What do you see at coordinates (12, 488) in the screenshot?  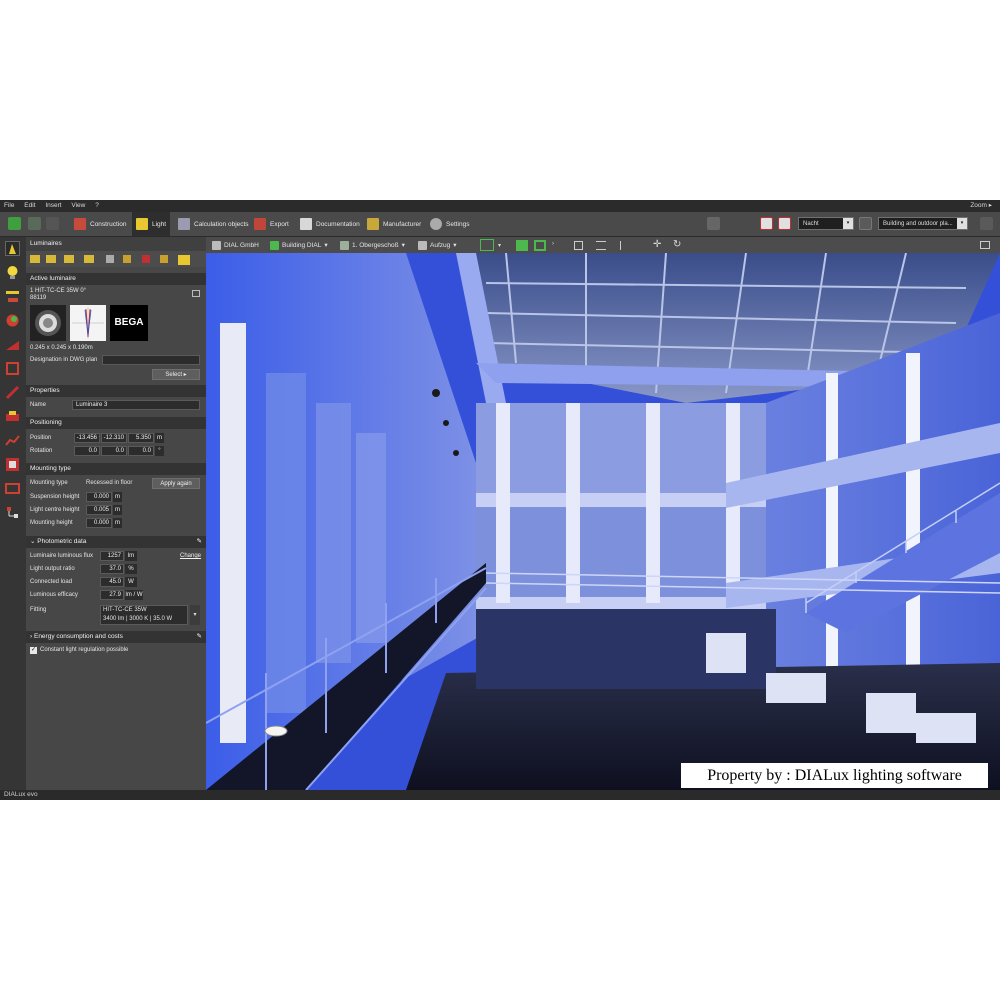 I see `window-icon` at bounding box center [12, 488].